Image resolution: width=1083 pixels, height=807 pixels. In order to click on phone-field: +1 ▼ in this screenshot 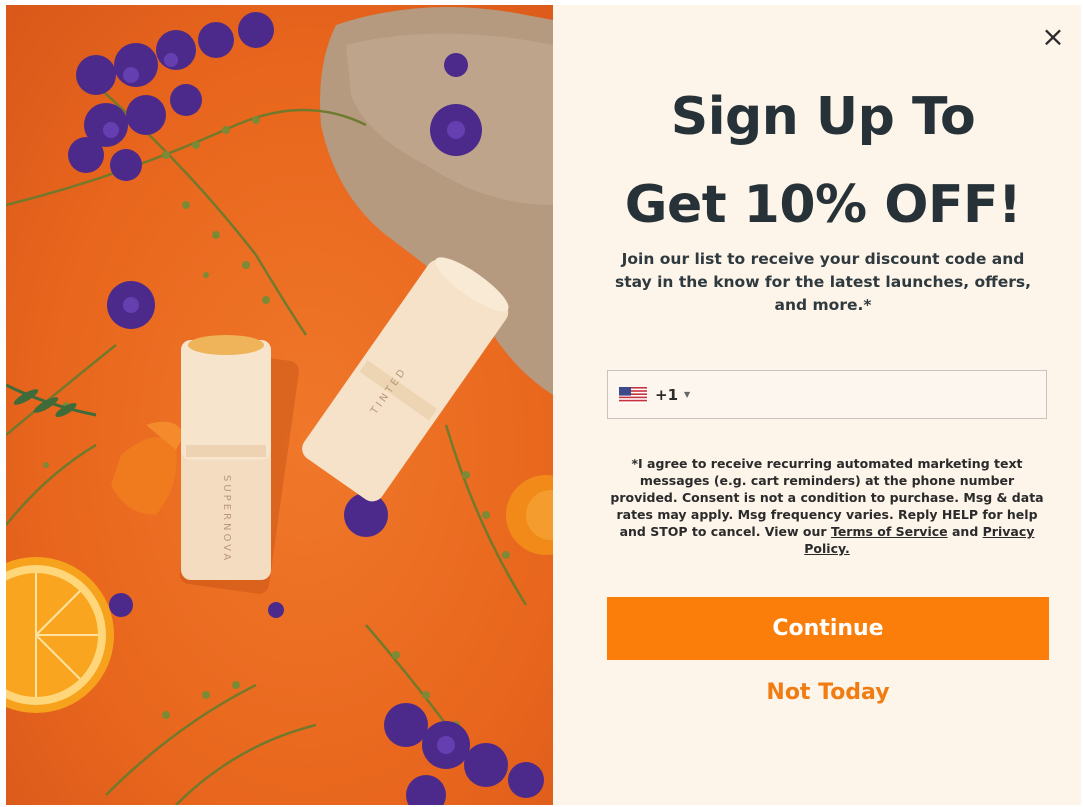, I will do `click(827, 394)`.